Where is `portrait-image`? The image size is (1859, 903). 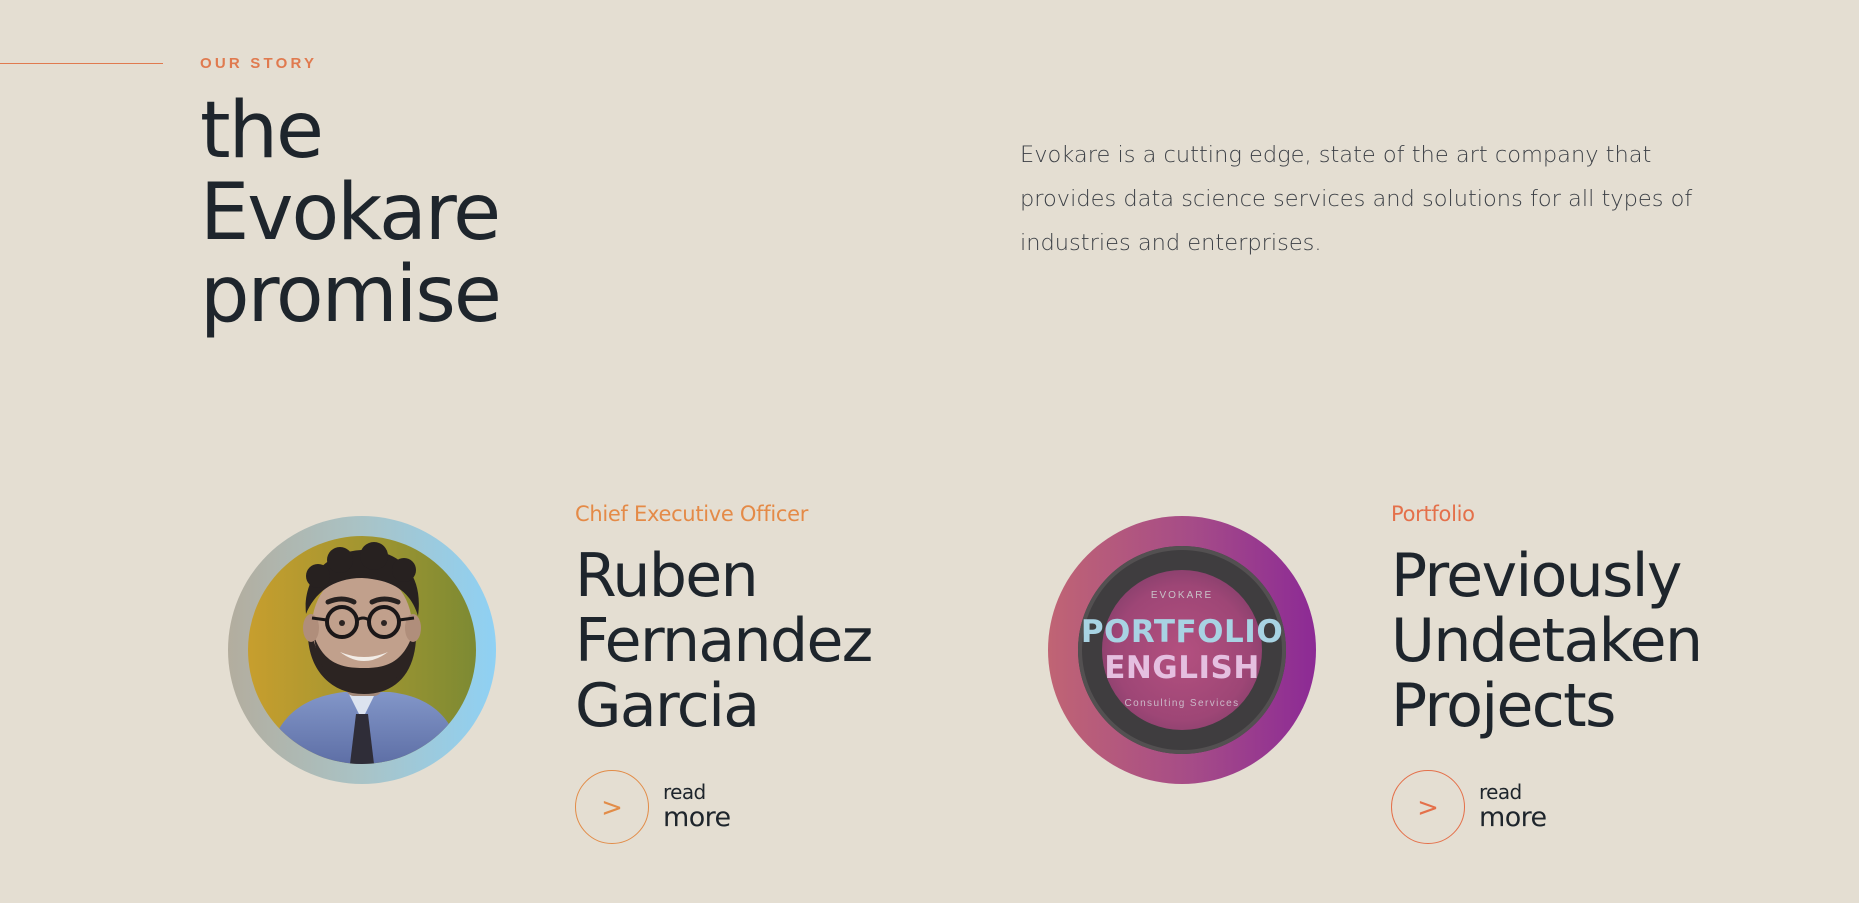 portrait-image is located at coordinates (362, 650).